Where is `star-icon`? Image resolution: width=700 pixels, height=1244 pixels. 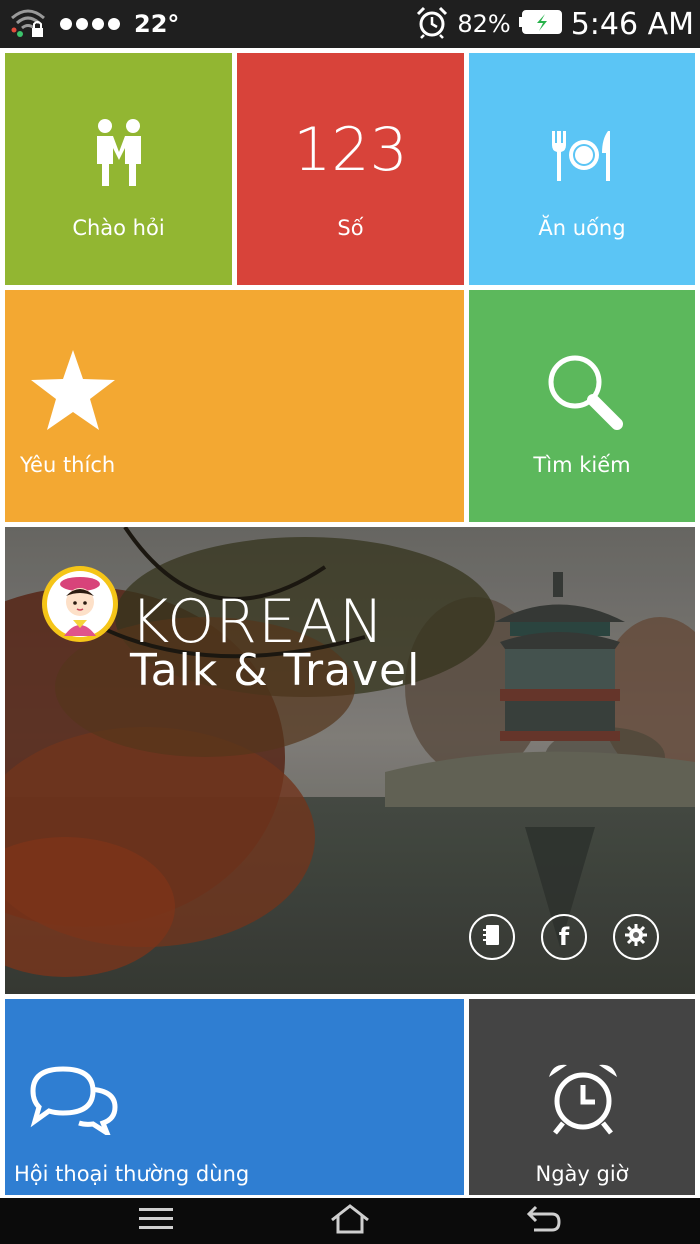 star-icon is located at coordinates (73, 392).